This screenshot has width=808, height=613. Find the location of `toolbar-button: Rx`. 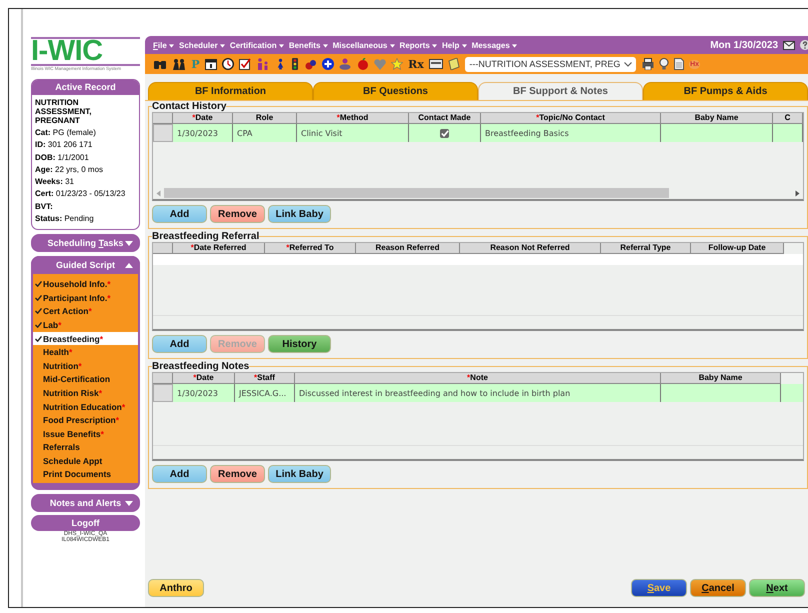

toolbar-button: Rx is located at coordinates (416, 64).